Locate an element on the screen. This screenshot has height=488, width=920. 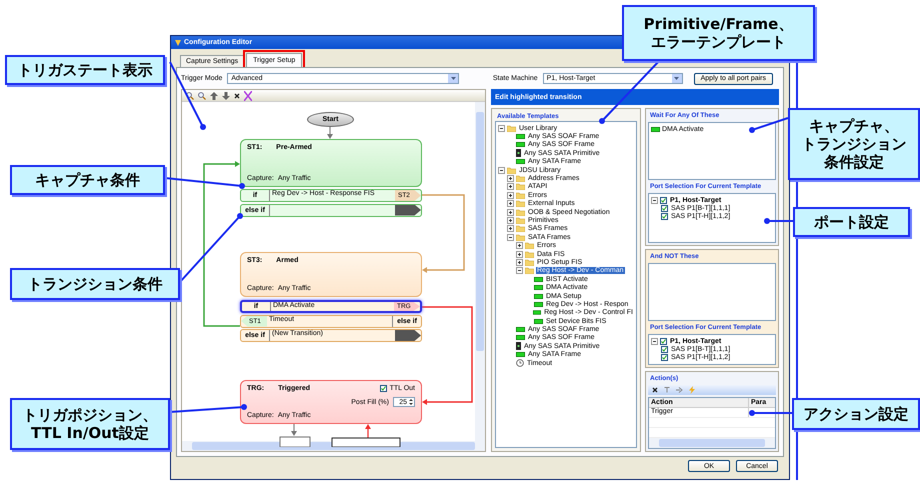
text-icon is located at coordinates (667, 390).